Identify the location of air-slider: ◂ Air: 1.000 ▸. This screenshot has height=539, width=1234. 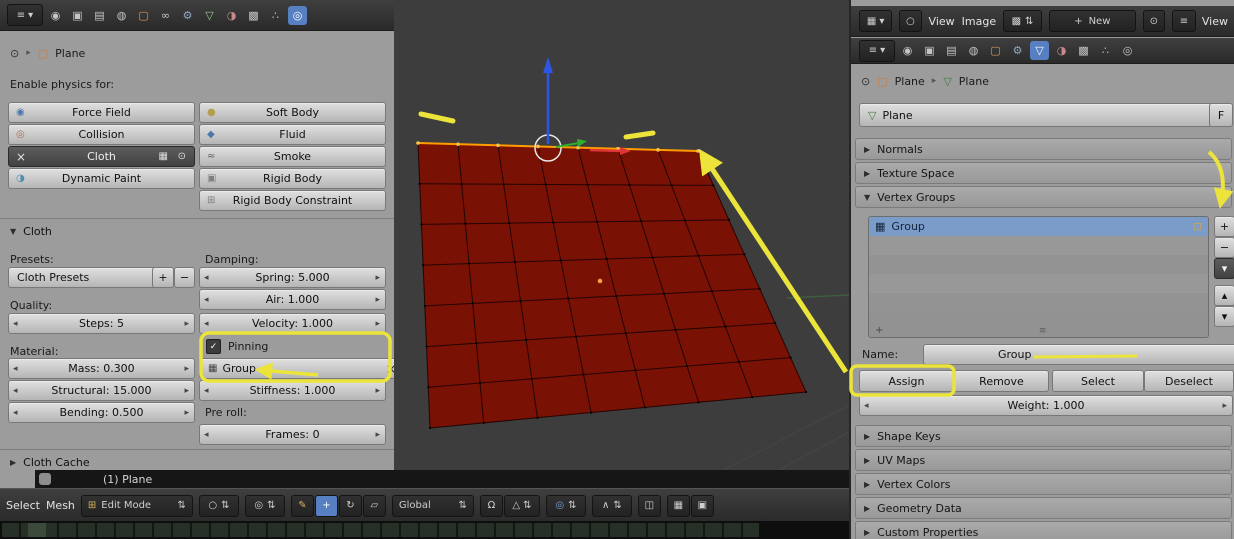
(292, 299).